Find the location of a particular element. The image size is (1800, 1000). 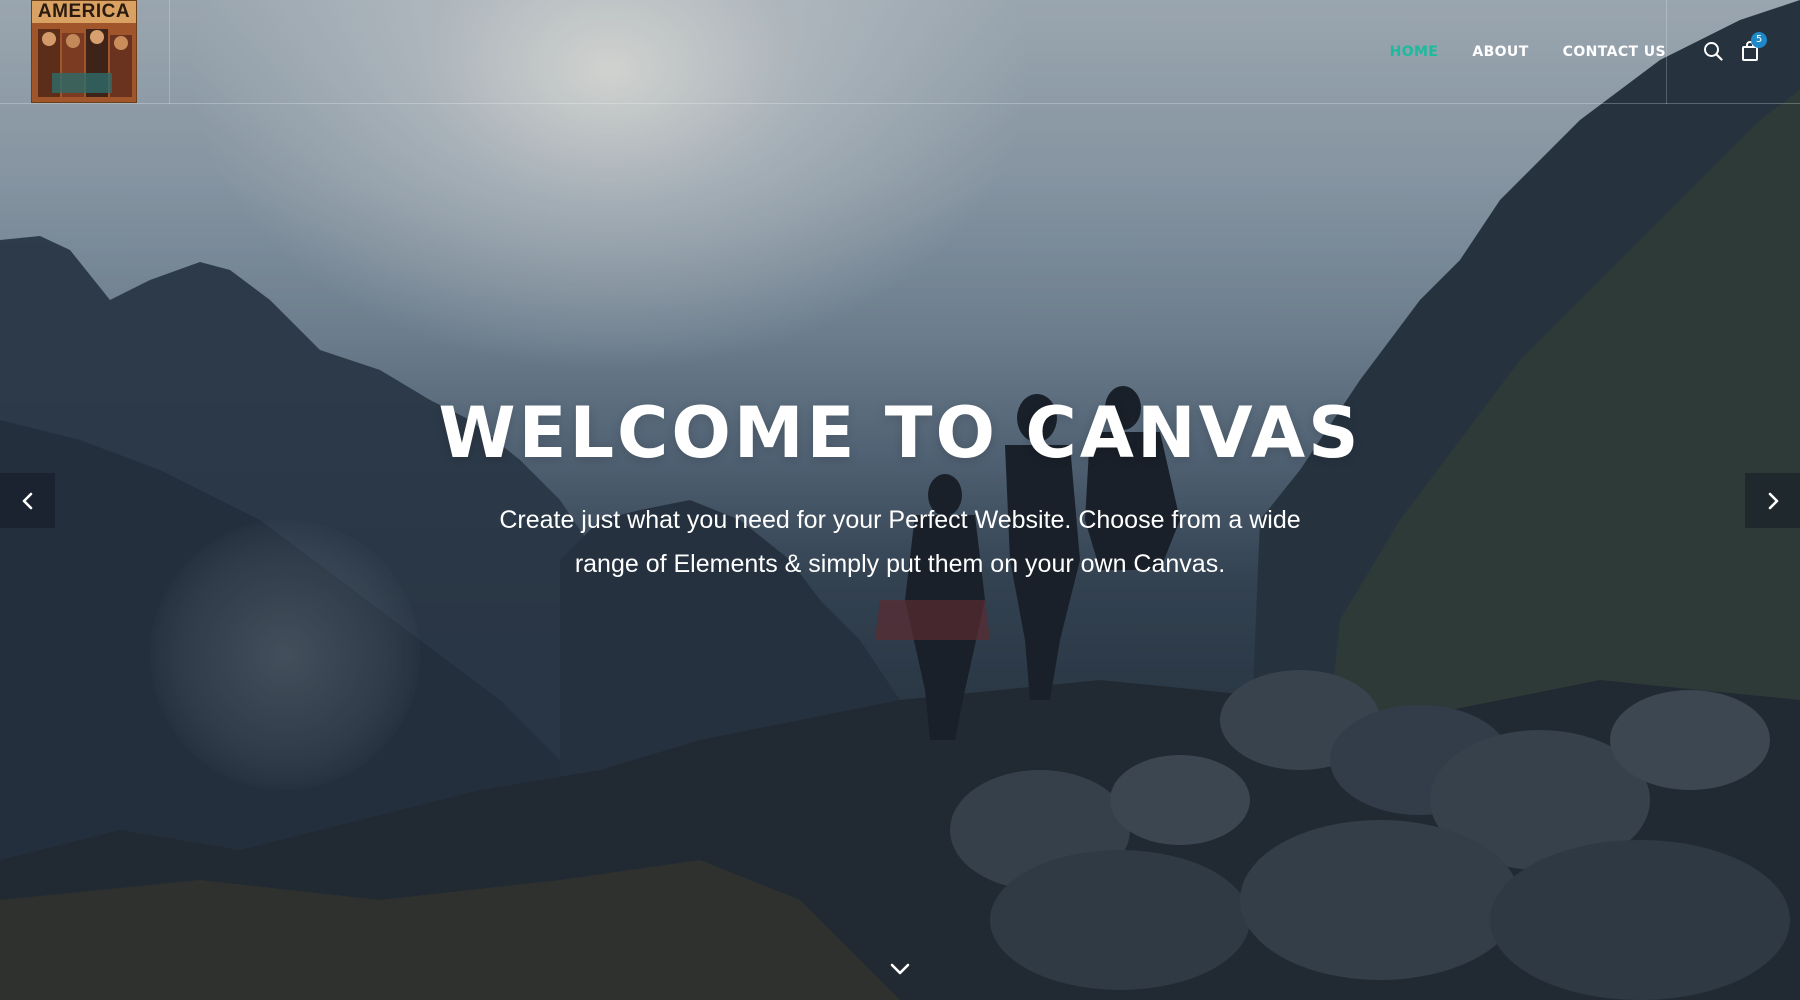

nav-item-home: HOME is located at coordinates (1414, 52).